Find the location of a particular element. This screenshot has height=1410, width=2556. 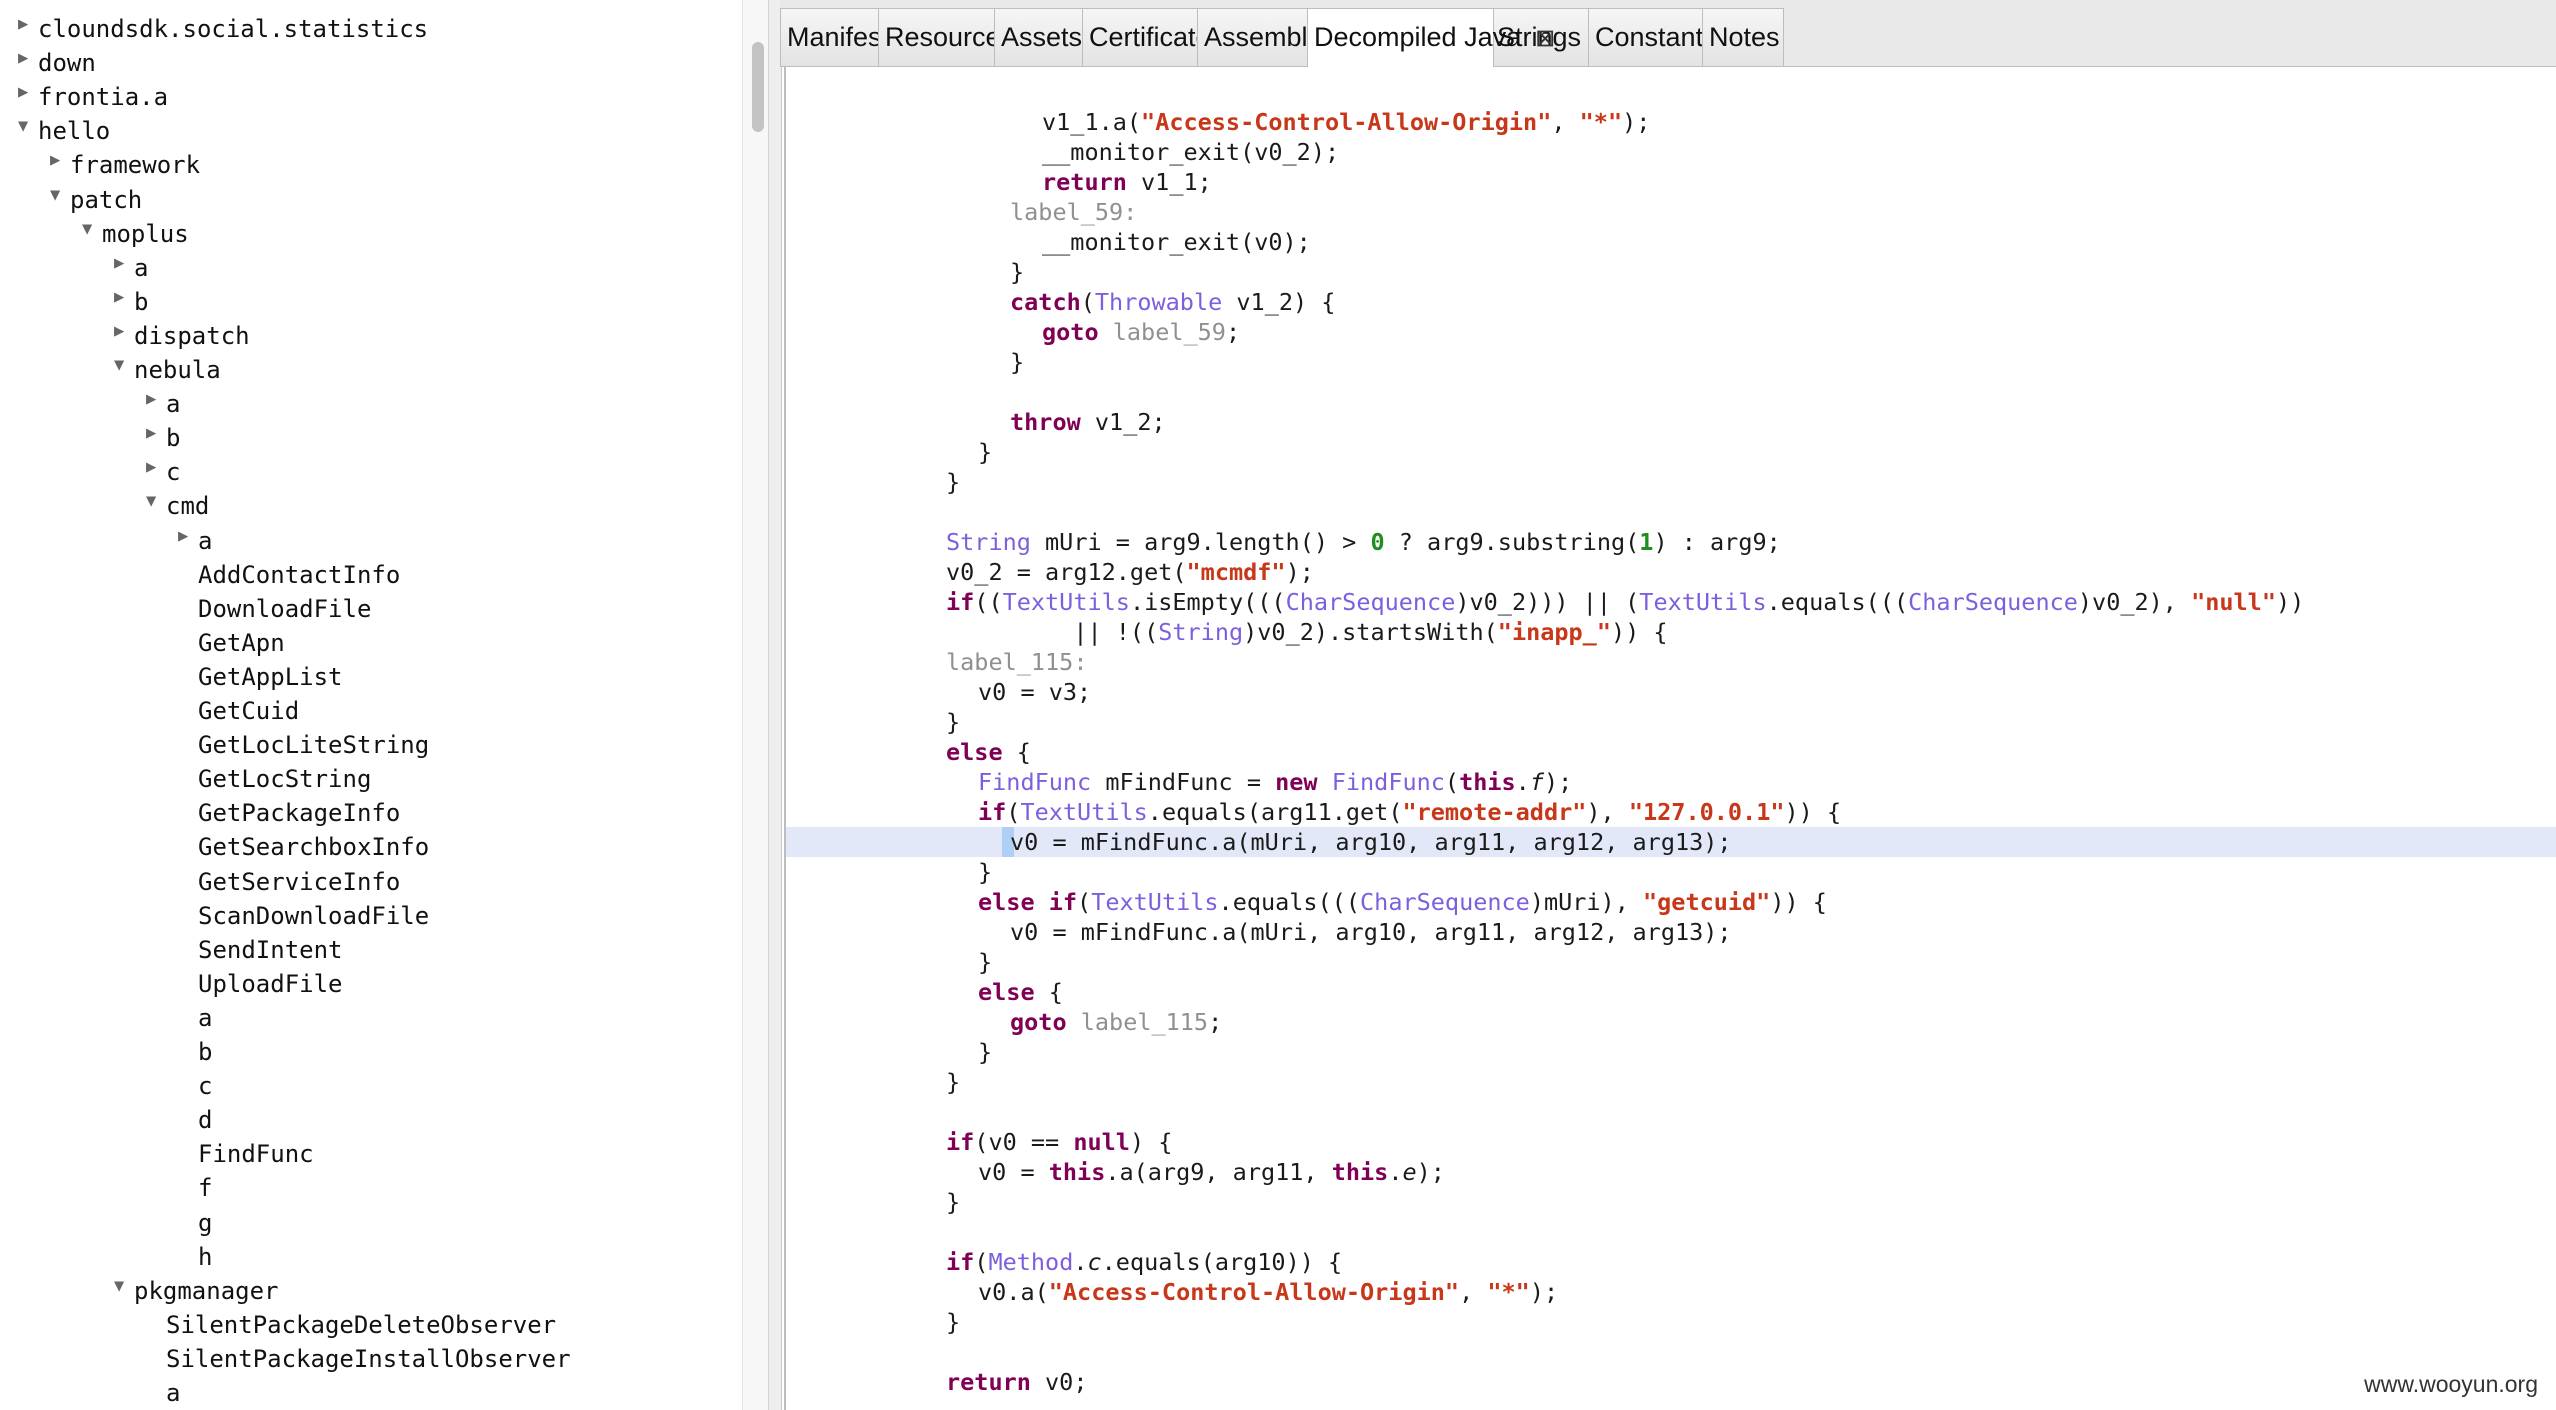

code-line: __monitor_exit(v0); is located at coordinates (1176, 242).